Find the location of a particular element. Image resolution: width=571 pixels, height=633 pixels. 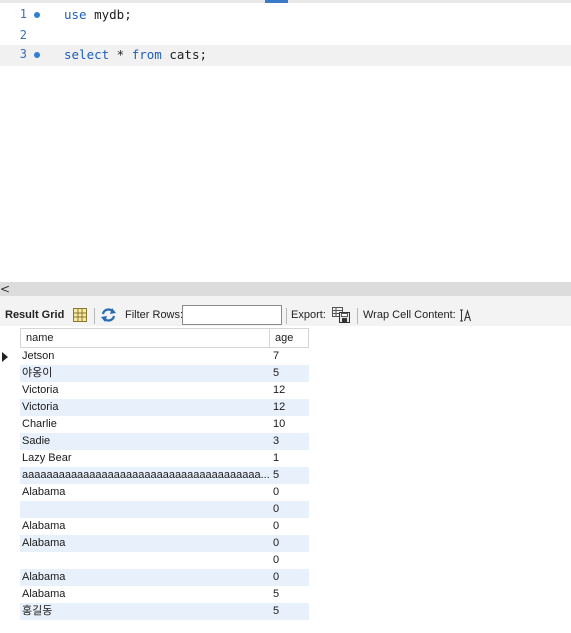

cell-age: 7 is located at coordinates (289, 356).